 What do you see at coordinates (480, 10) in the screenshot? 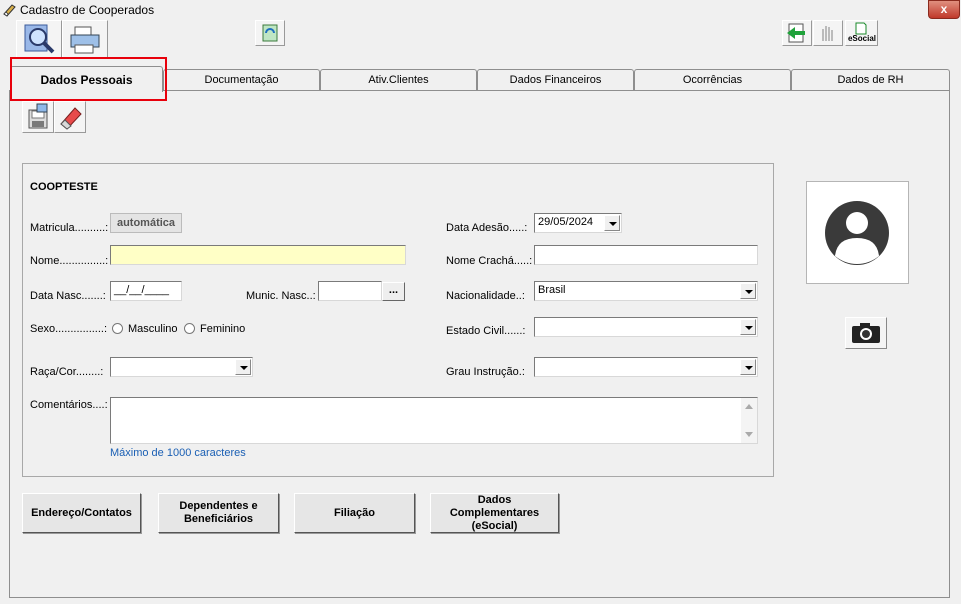
I see `title-bar: Cadastro de Cooperados x` at bounding box center [480, 10].